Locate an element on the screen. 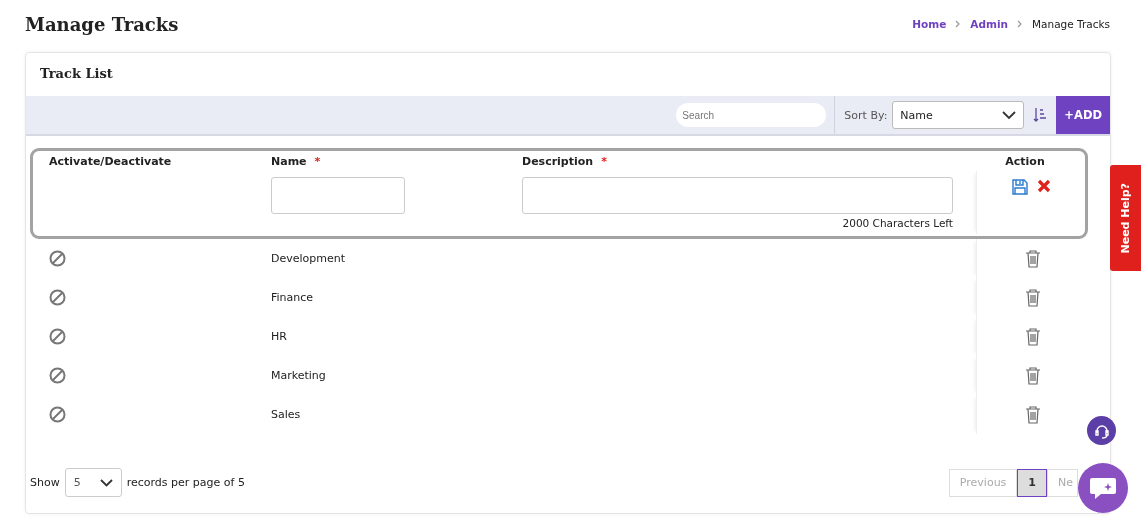 The image size is (1141, 521). headset-icon is located at coordinates (1101, 430).